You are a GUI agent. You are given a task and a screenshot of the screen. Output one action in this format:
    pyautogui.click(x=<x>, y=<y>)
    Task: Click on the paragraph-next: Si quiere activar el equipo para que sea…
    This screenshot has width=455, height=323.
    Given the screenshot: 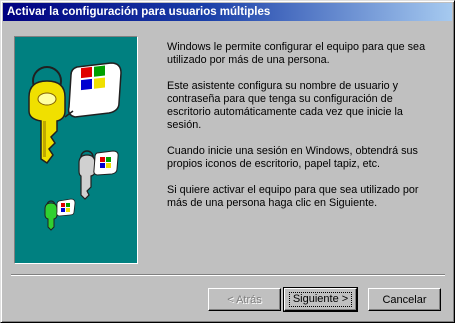 What is the action you would take?
    pyautogui.click(x=293, y=196)
    